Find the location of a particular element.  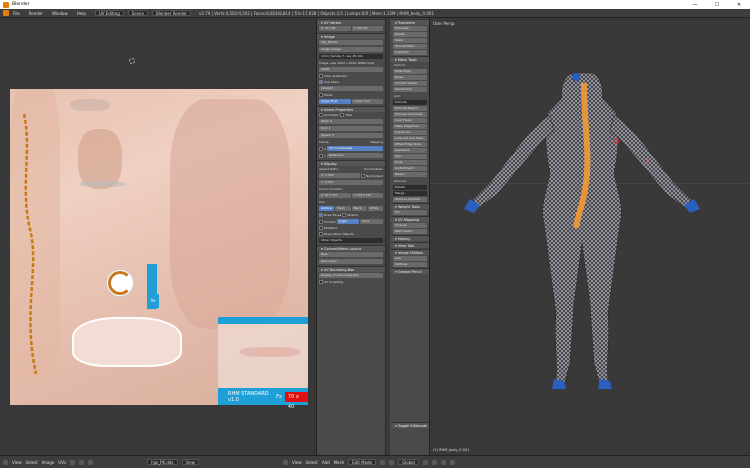

aspect-x-field: X: 1.000 is located at coordinates (339, 175).